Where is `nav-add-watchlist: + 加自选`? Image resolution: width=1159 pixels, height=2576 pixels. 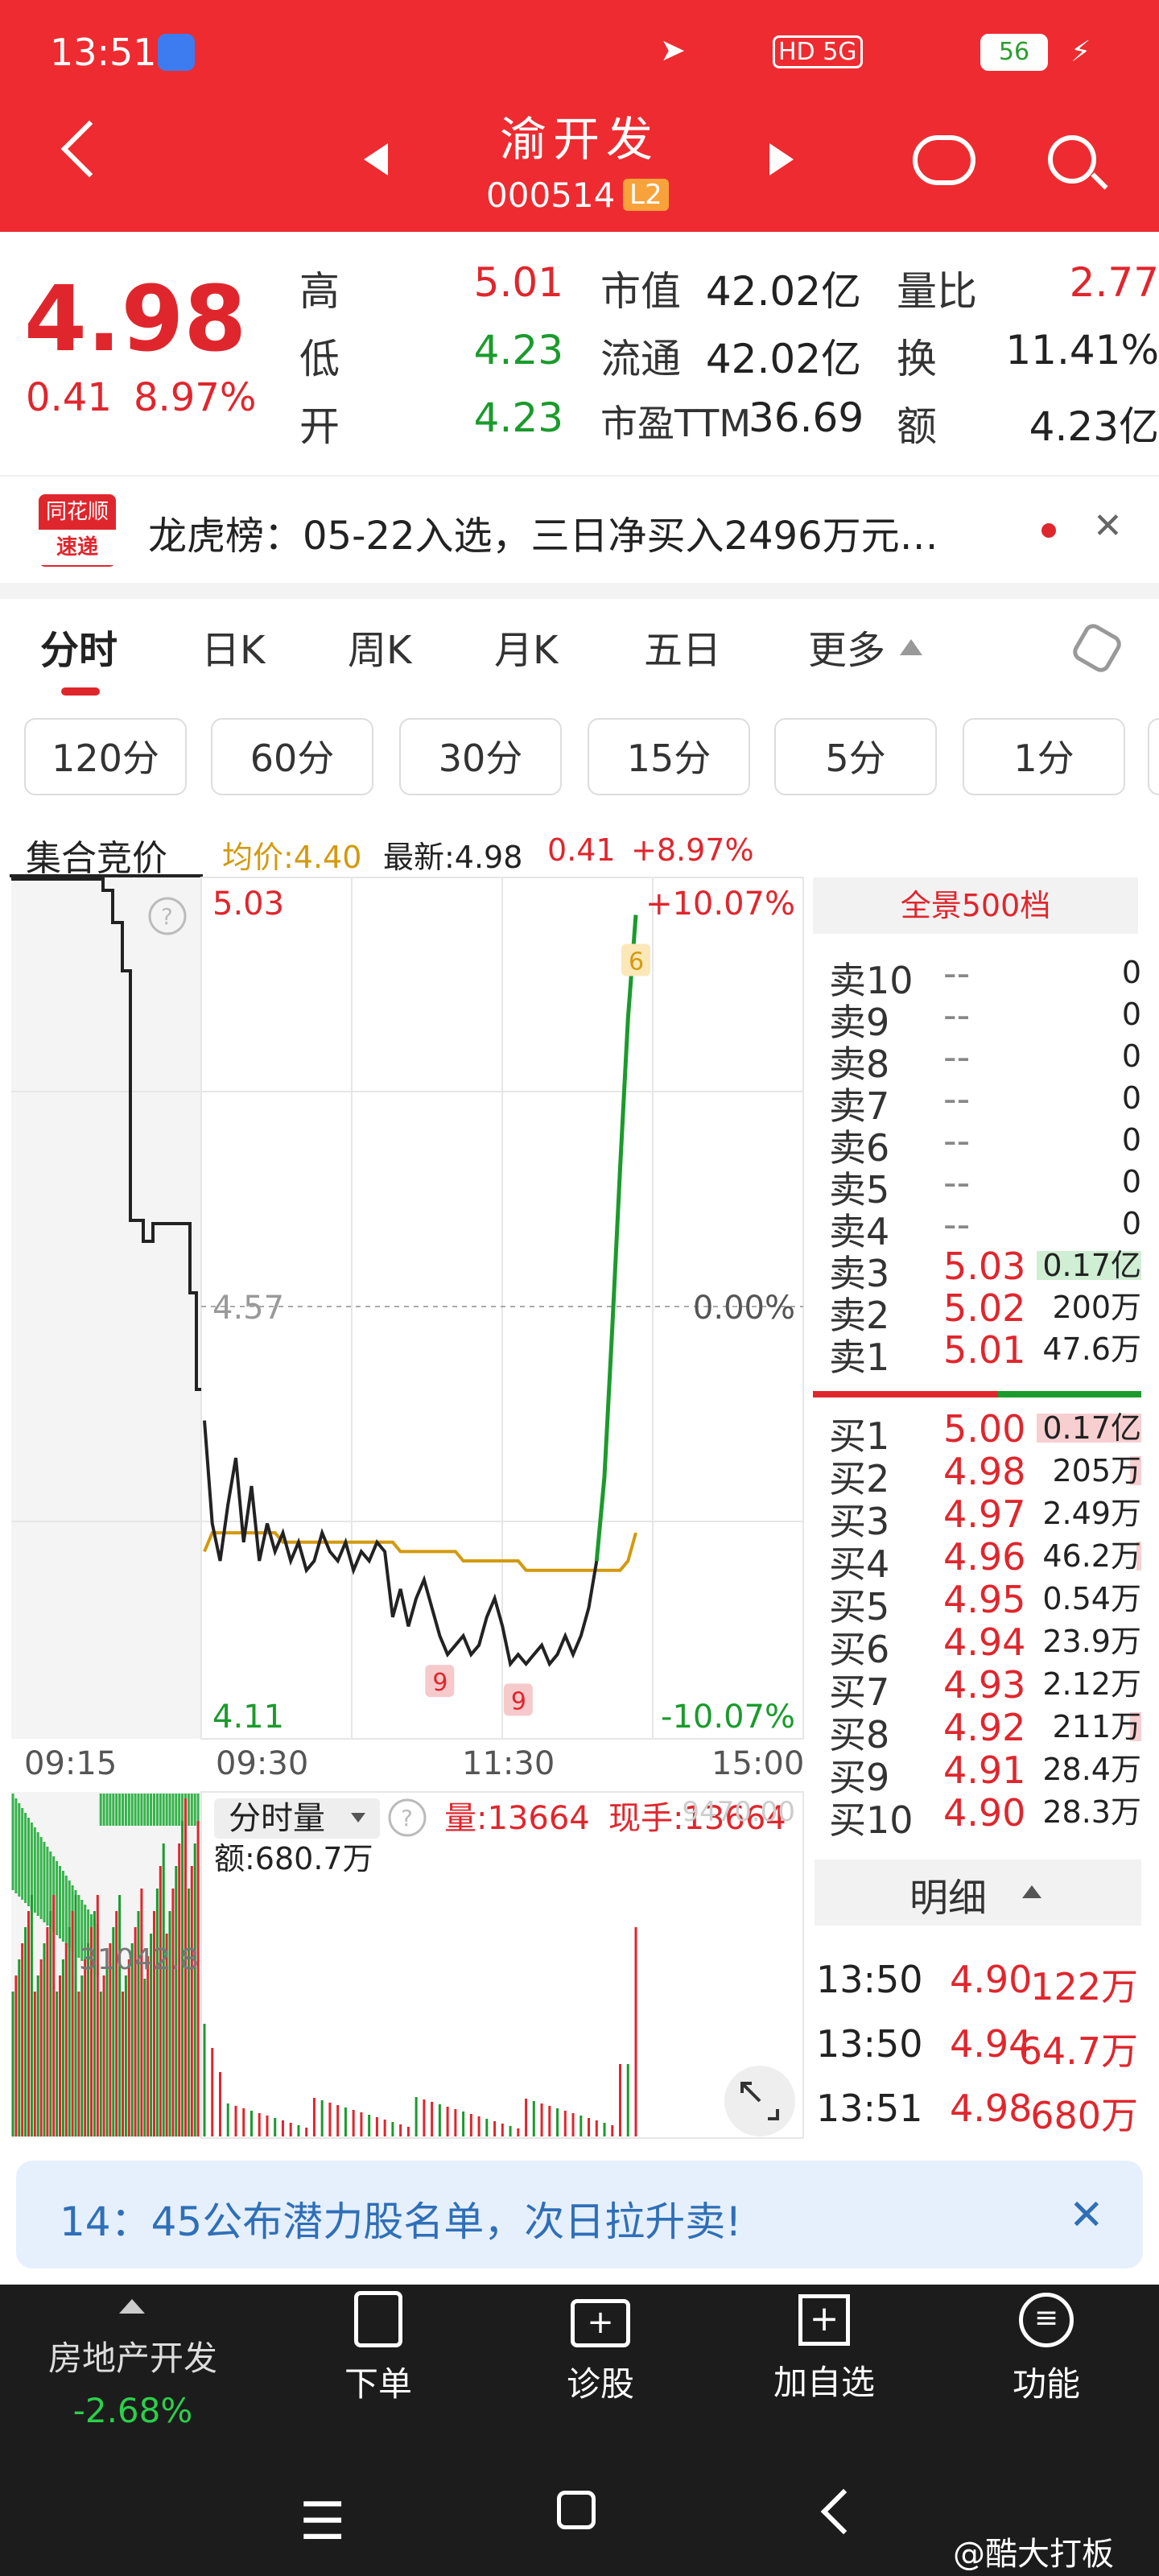
nav-add-watchlist: + 加自选 is located at coordinates (824, 2345).